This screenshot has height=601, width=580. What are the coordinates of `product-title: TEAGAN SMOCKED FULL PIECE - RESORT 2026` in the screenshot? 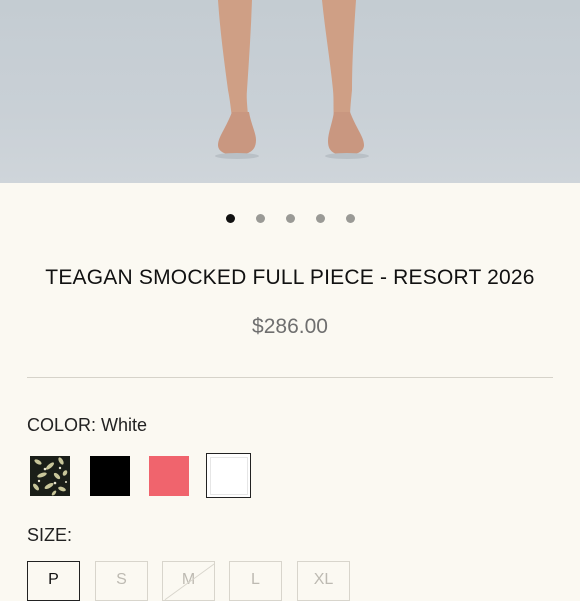 It's located at (290, 277).